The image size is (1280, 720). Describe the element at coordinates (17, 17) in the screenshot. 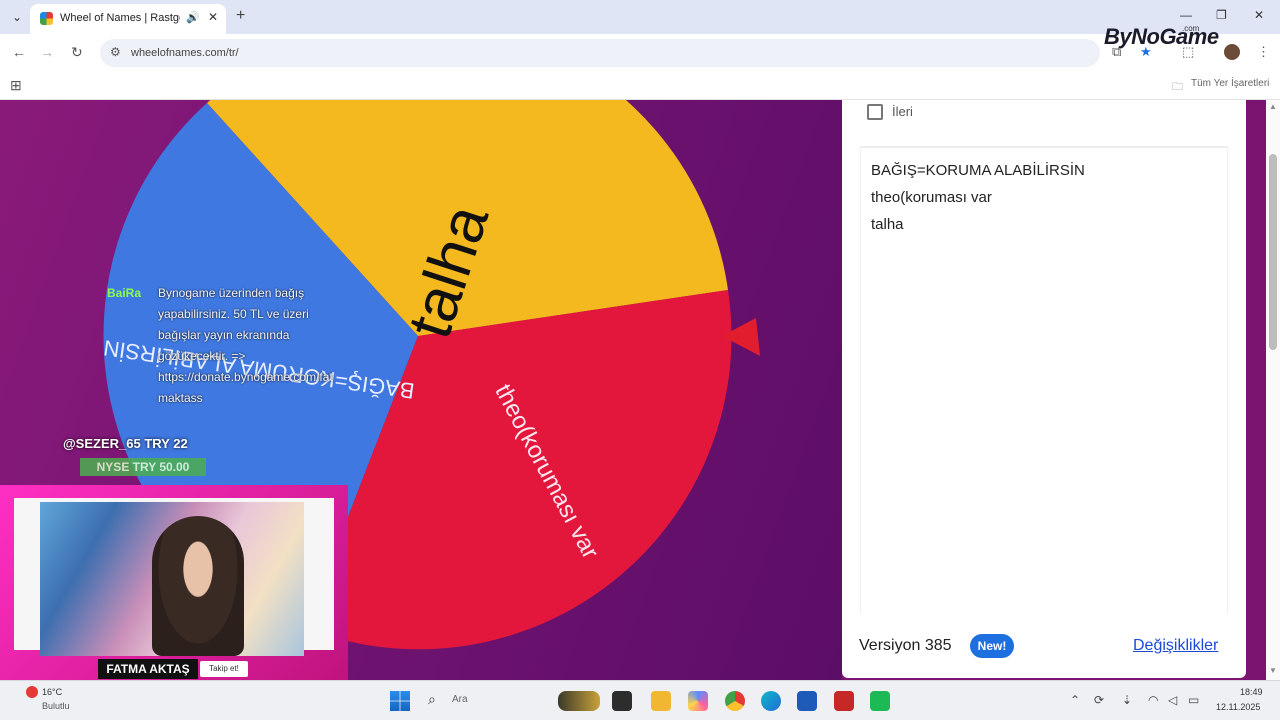

I see `tab-search-icon: ⌄` at that location.